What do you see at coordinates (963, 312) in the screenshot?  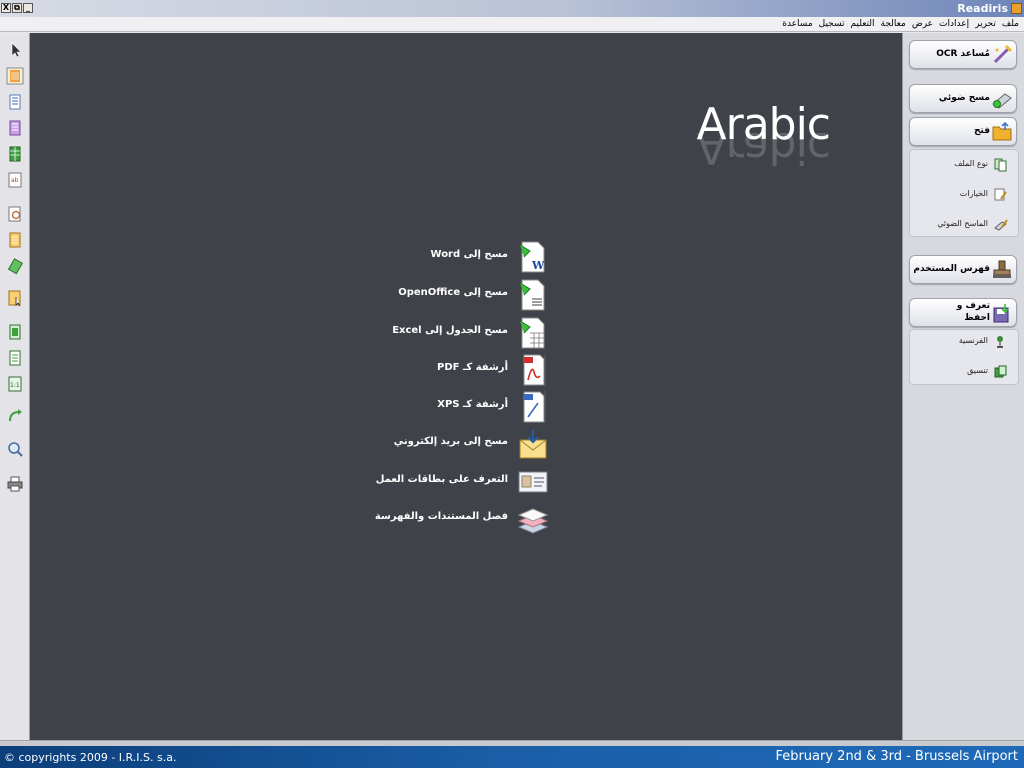 I see `recognize-save-button: تعرف و احفظ` at bounding box center [963, 312].